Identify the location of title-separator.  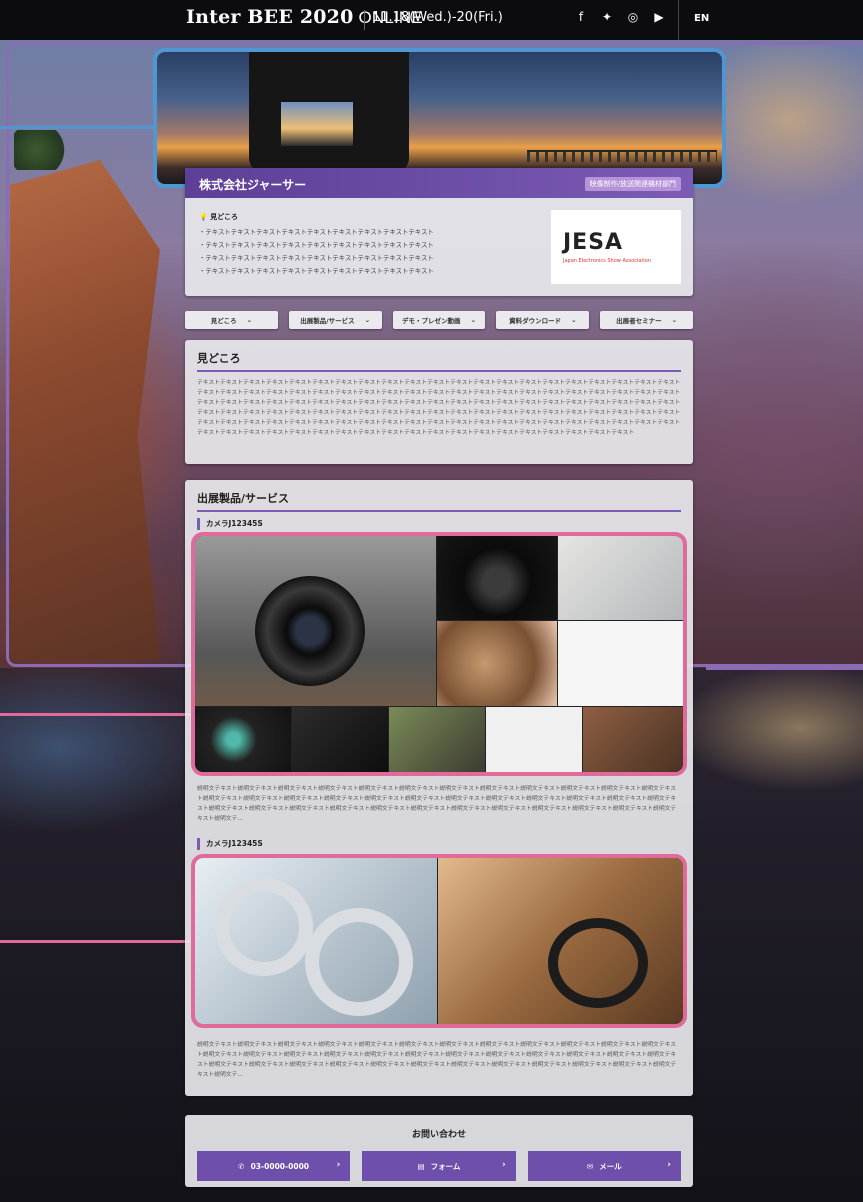
(364, 20).